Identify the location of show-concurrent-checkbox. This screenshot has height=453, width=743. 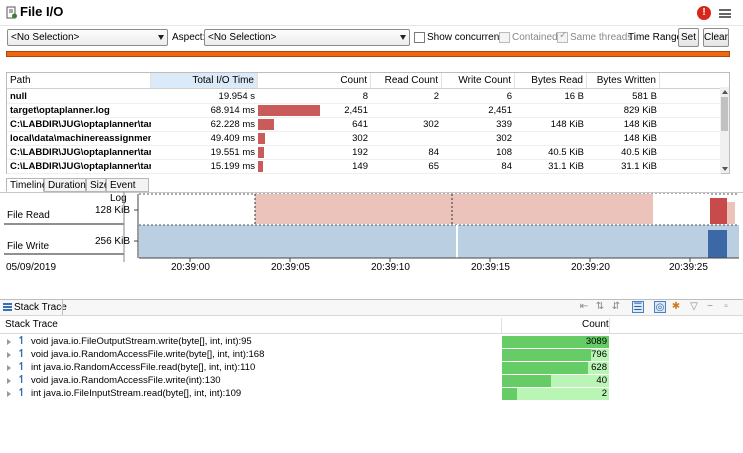
(419, 37).